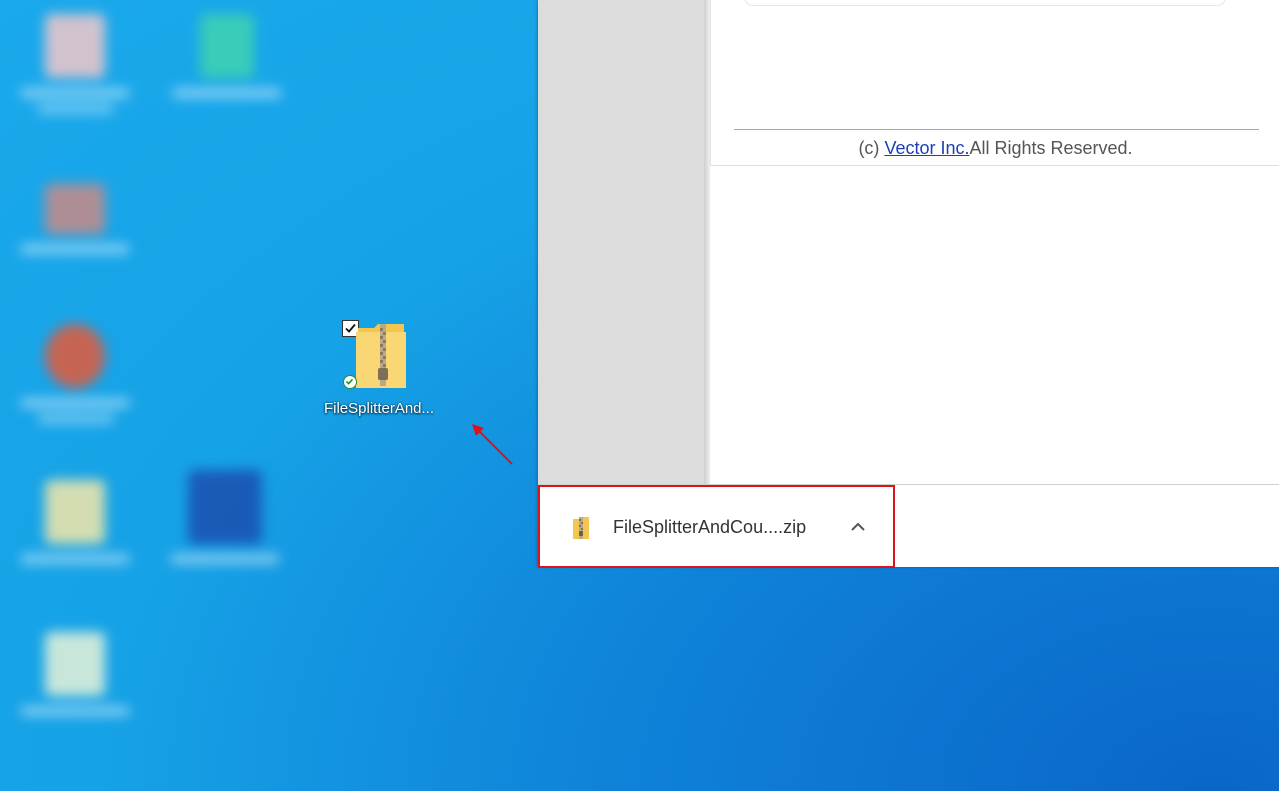 Image resolution: width=1279 pixels, height=791 pixels. I want to click on download-bar: FileSplitterAndCou....zip, so click(908, 526).